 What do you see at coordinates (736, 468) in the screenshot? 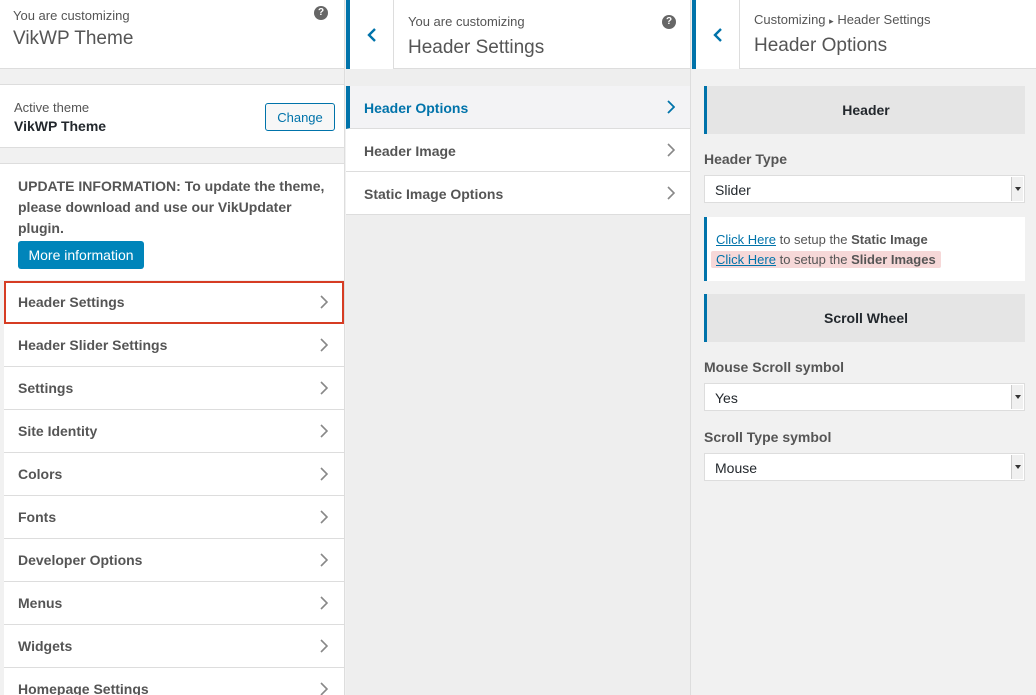
I see `selected-value: Mouse` at bounding box center [736, 468].